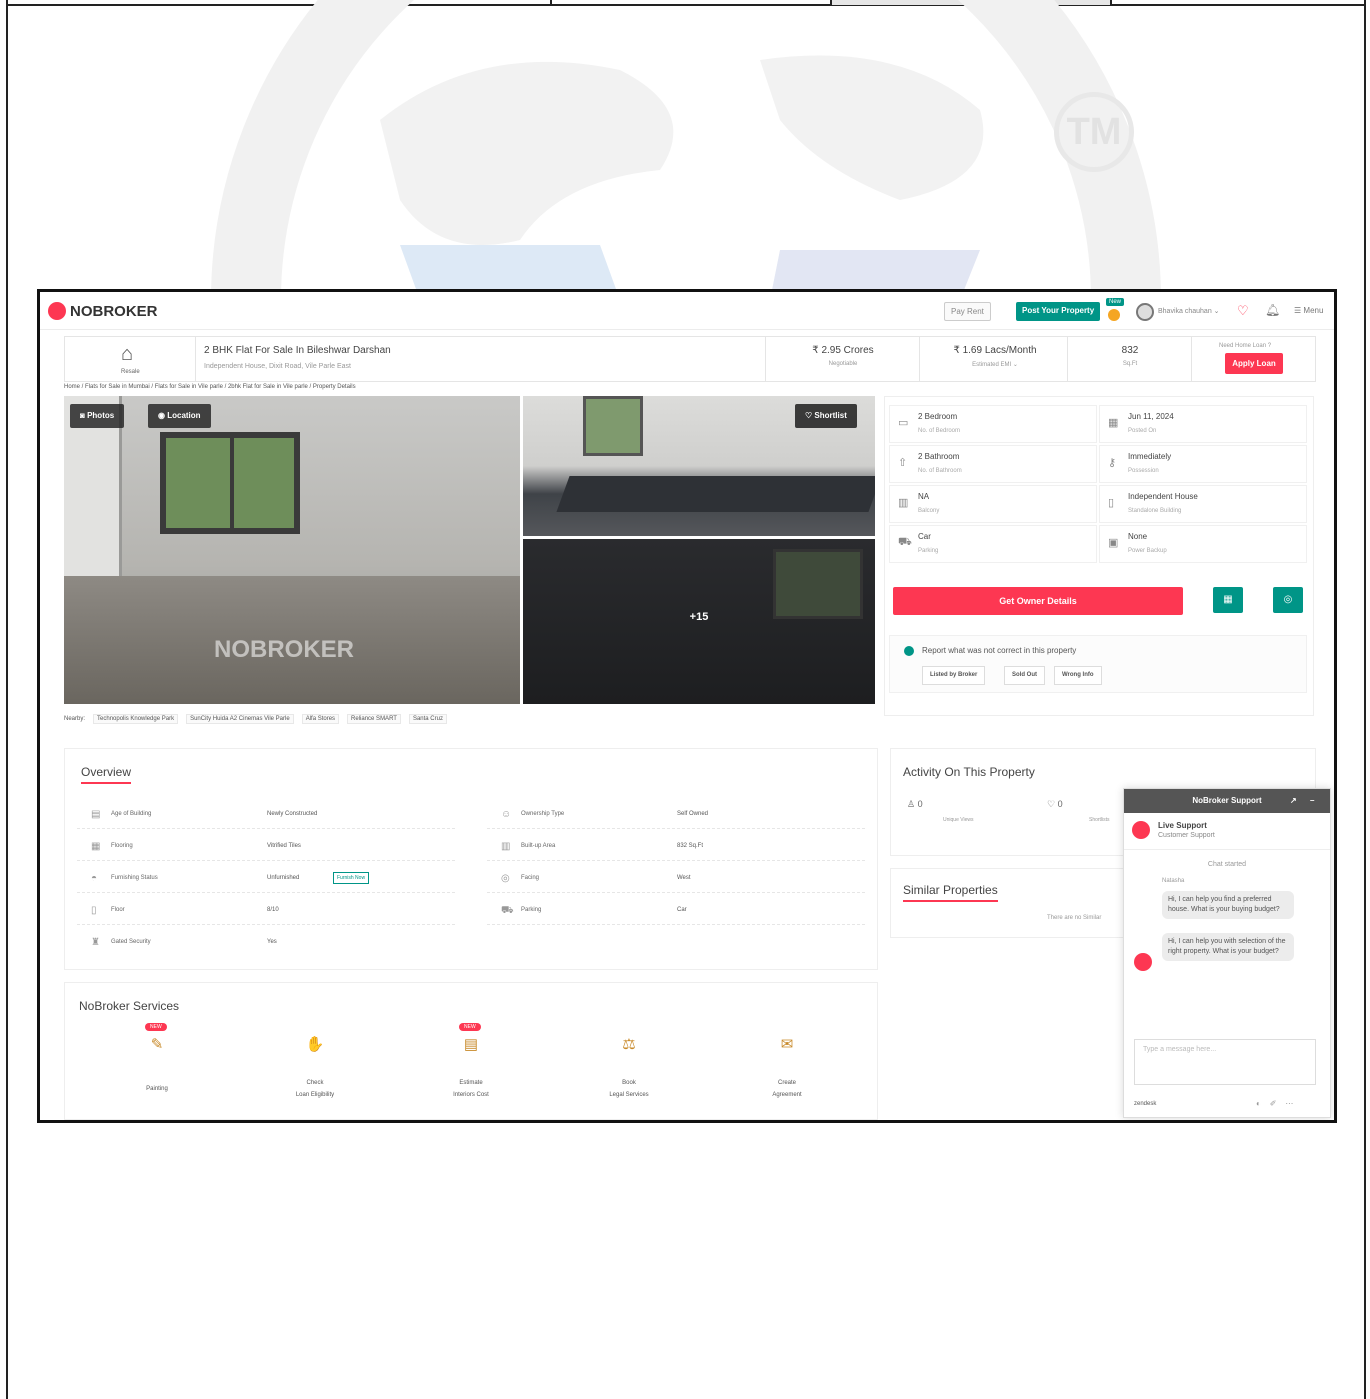 This screenshot has height=1399, width=1370. I want to click on sold-out-button: Sold Out, so click(1024, 675).